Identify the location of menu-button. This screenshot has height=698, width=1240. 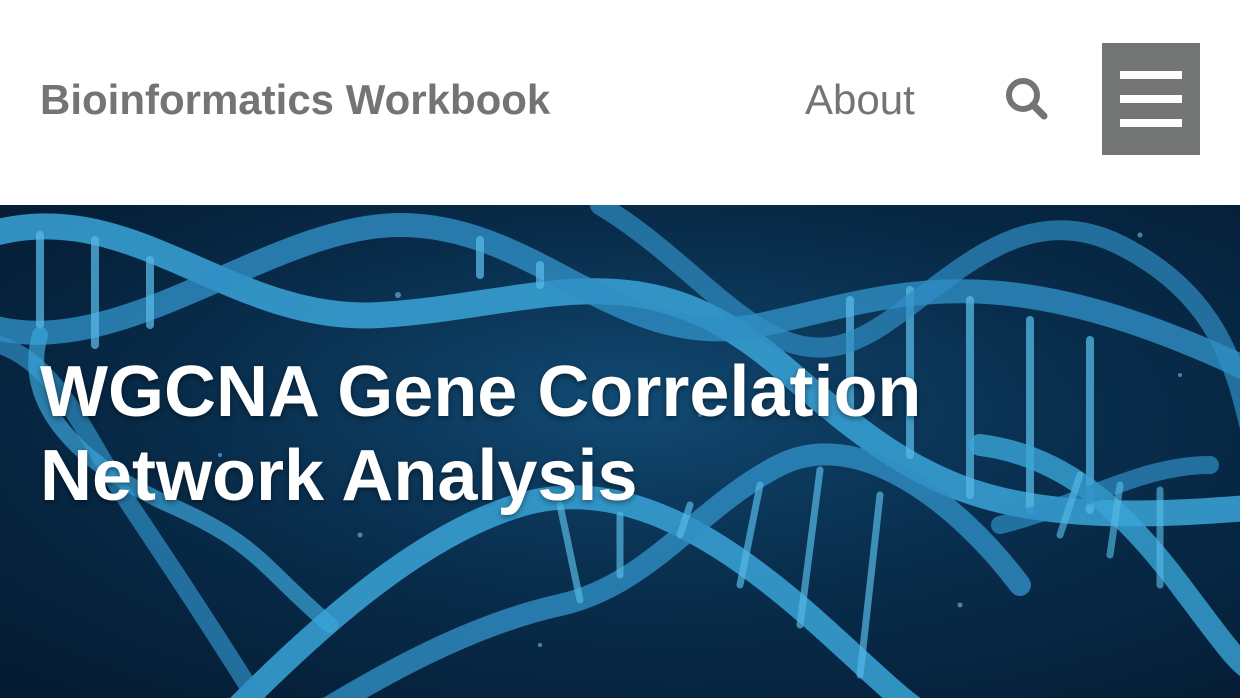
(1151, 99).